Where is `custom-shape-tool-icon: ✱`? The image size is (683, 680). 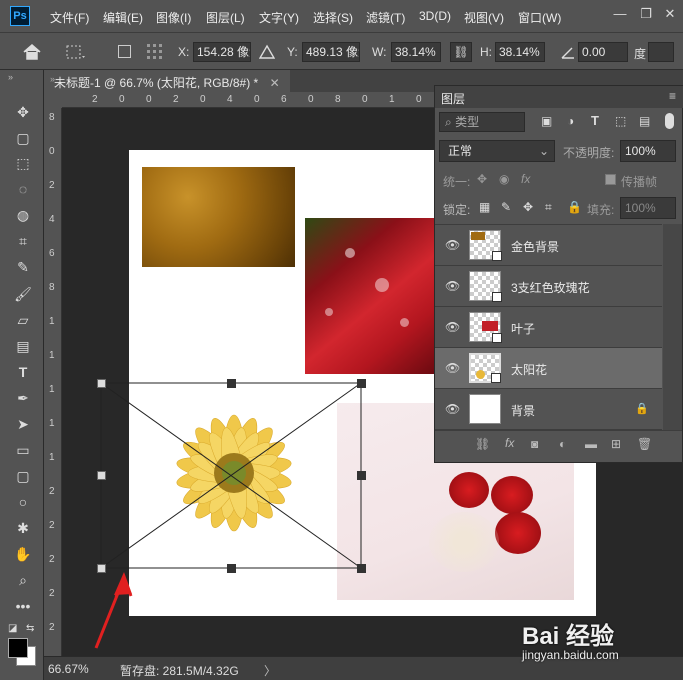 custom-shape-tool-icon: ✱ is located at coordinates (23, 528).